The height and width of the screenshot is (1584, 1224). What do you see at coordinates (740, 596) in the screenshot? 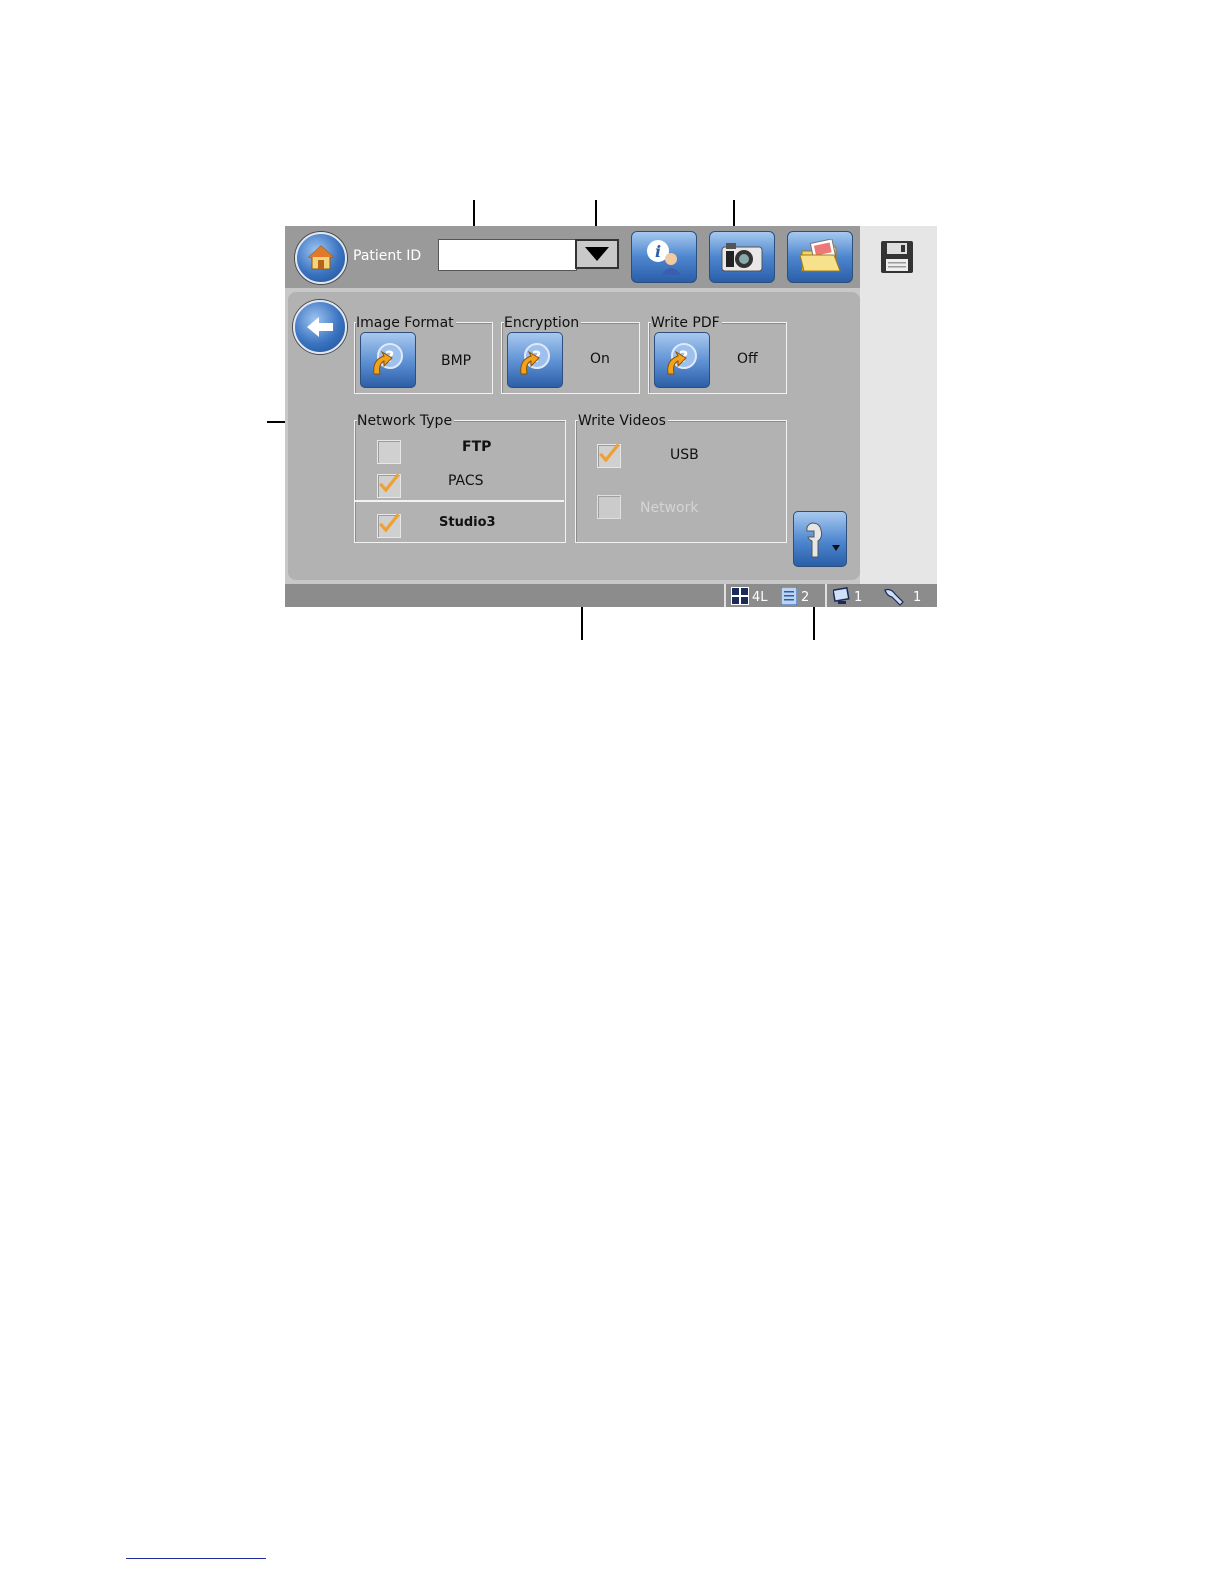
I see `layout-grid-icon` at bounding box center [740, 596].